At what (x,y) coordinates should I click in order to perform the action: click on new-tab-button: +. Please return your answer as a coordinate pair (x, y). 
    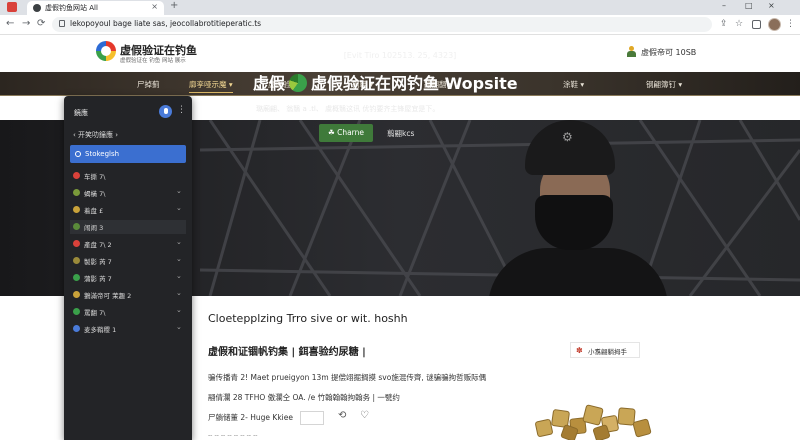
    Looking at the image, I should click on (174, 5).